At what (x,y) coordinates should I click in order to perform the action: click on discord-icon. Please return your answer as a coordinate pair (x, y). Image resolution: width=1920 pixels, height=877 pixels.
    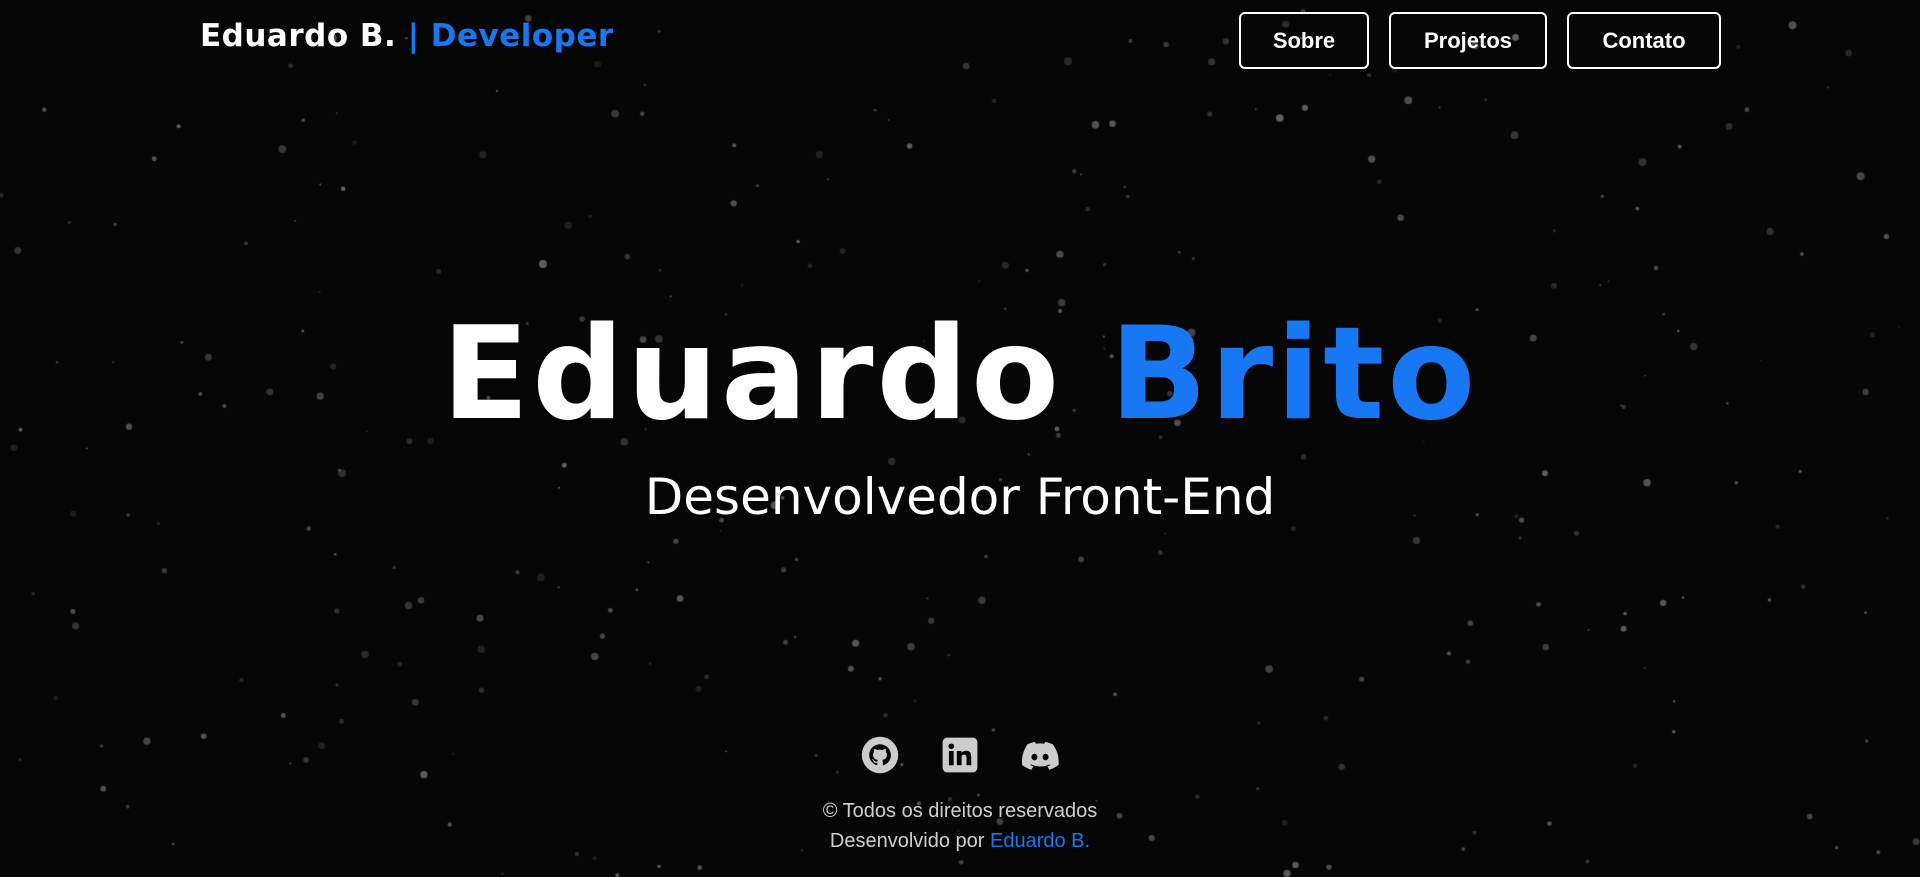
    Looking at the image, I should click on (1040, 755).